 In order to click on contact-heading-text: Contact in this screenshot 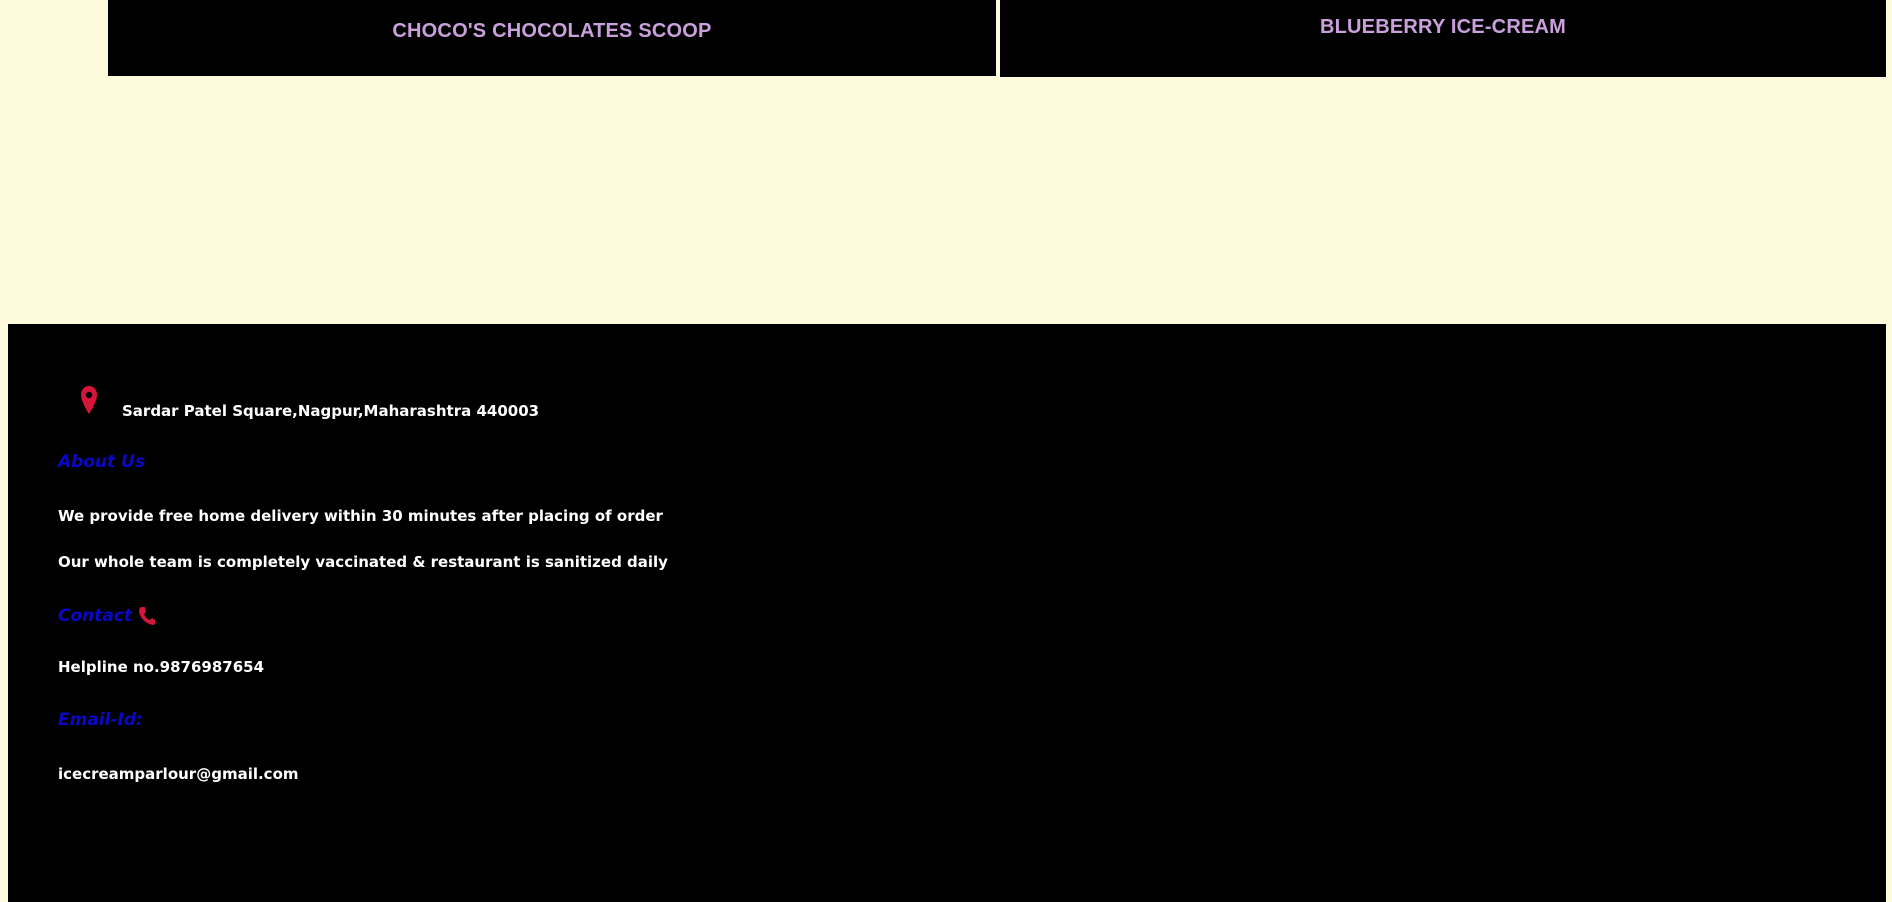, I will do `click(95, 616)`.